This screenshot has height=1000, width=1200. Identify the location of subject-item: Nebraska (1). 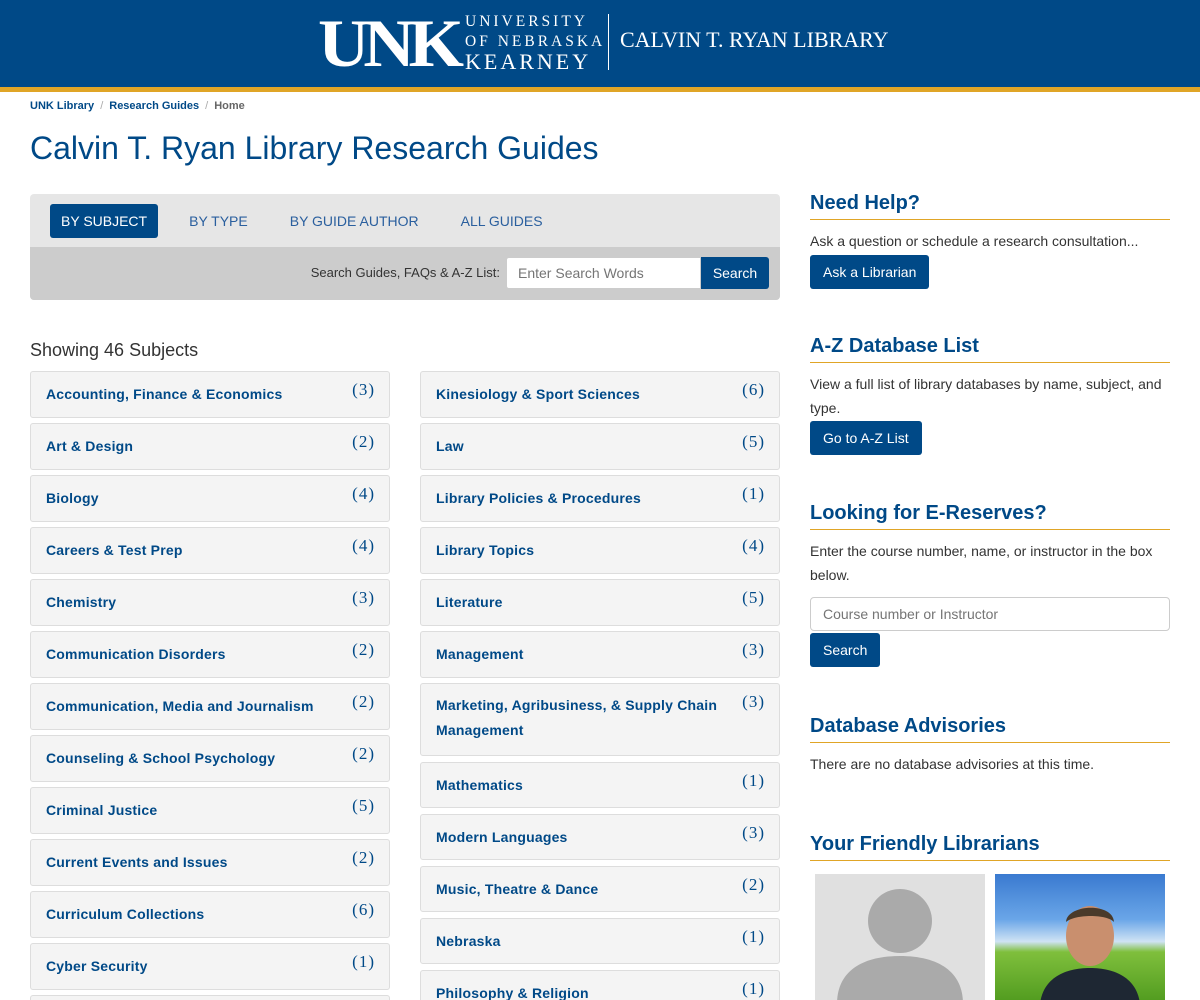
(600, 940).